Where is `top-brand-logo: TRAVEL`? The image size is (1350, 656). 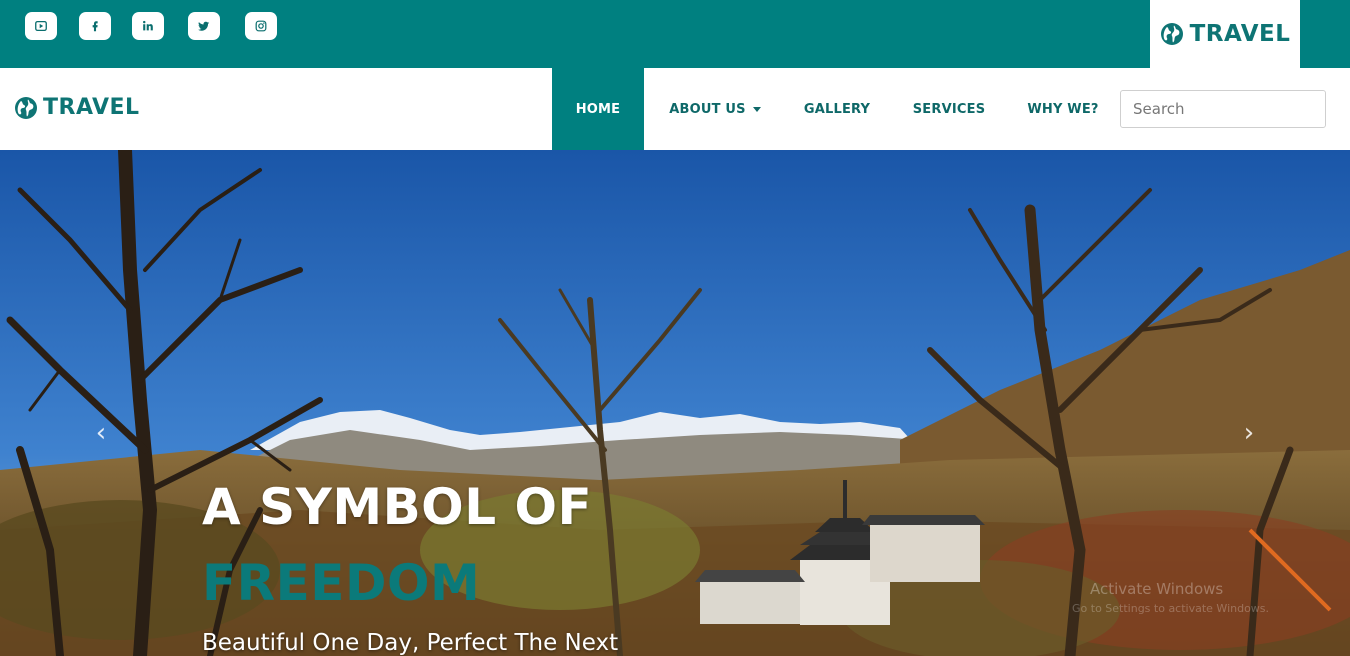 top-brand-logo: TRAVEL is located at coordinates (1225, 34).